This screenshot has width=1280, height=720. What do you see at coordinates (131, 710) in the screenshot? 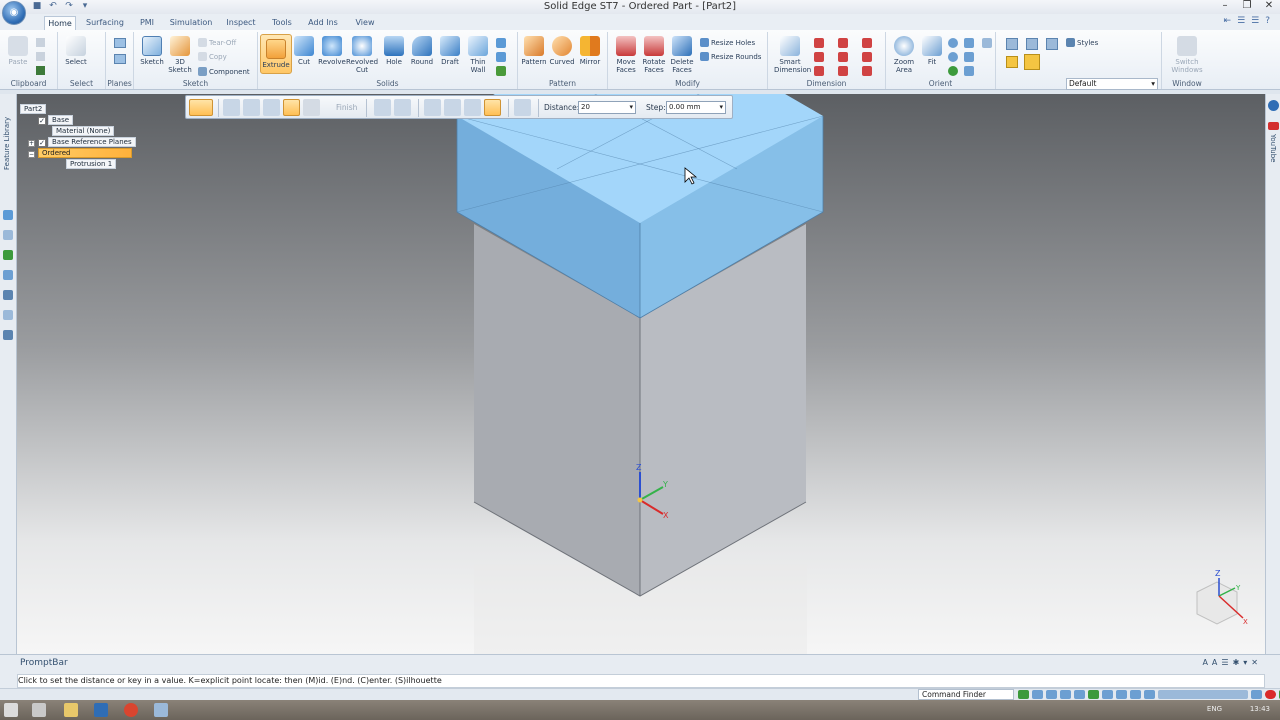
I see `browser-icon` at bounding box center [131, 710].